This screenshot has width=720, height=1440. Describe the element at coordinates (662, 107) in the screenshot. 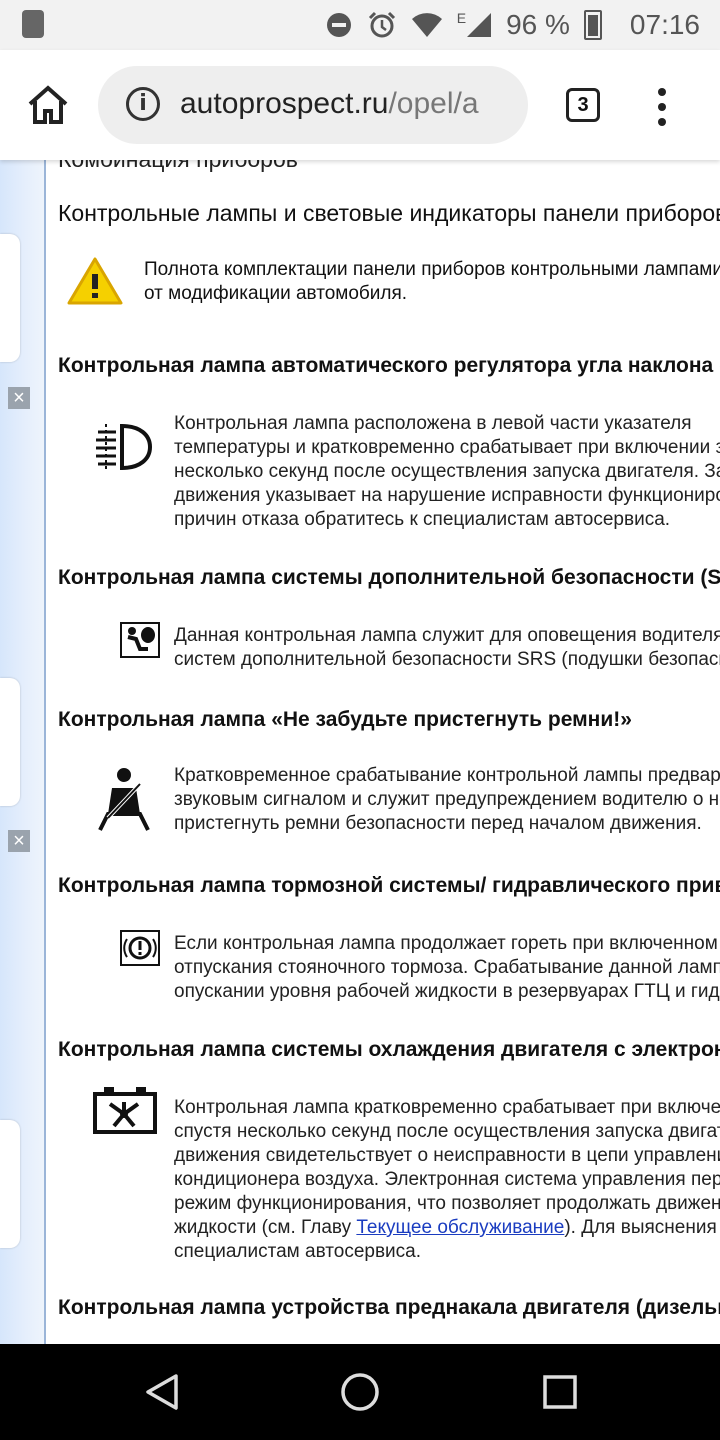

I see `overflow-menu-icon` at that location.